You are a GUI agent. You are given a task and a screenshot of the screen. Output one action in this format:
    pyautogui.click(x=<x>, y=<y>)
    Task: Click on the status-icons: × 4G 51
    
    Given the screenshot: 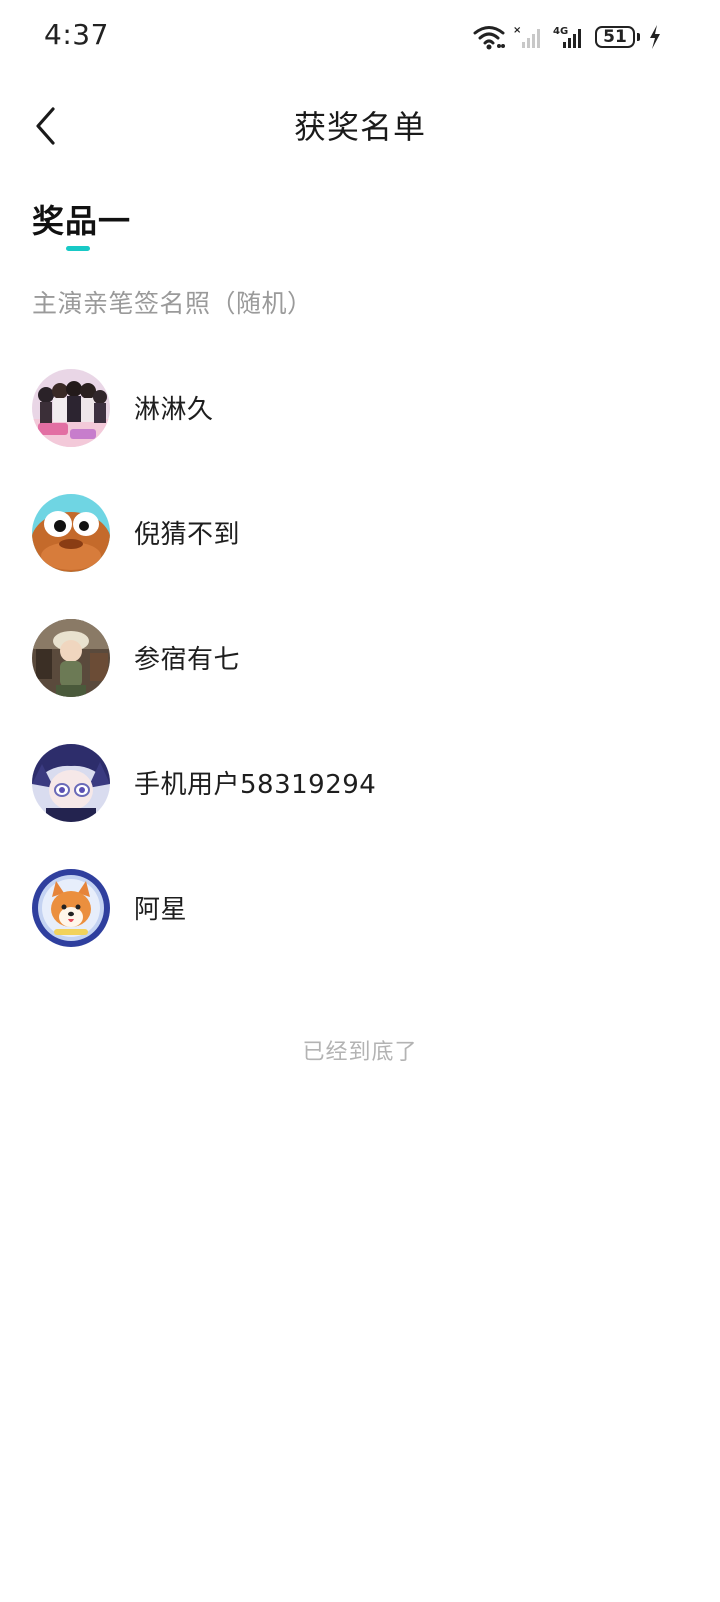 What is the action you would take?
    pyautogui.click(x=567, y=37)
    